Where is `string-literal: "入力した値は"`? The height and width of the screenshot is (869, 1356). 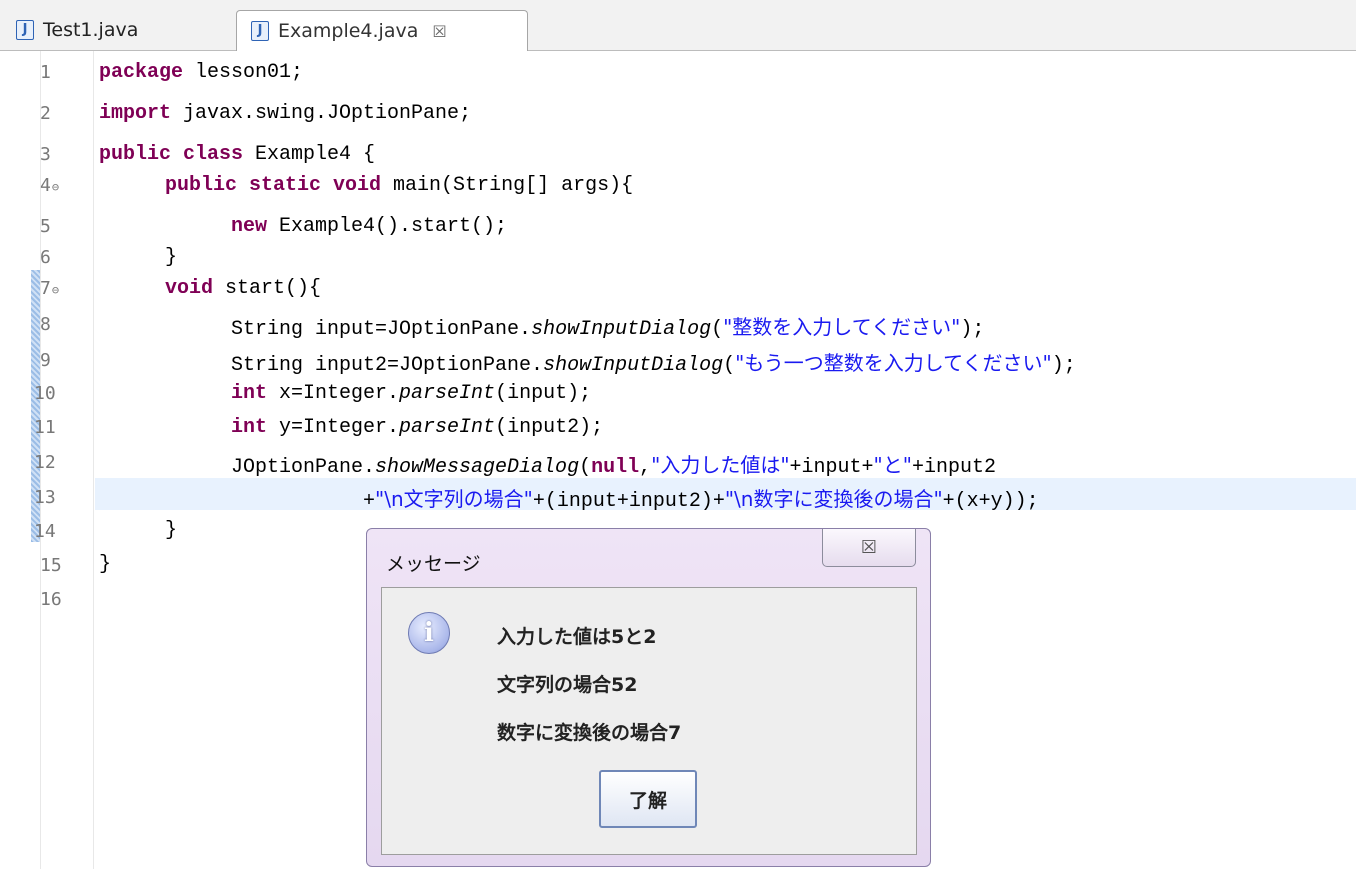 string-literal: "入力した値は" is located at coordinates (720, 465).